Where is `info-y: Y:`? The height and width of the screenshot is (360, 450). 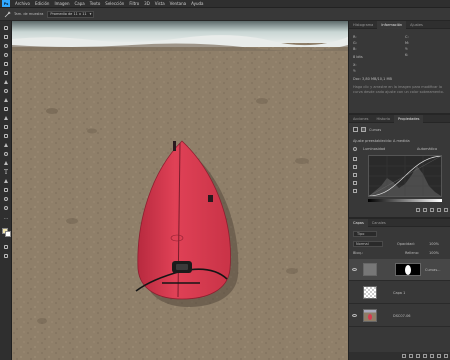 info-y: Y: is located at coordinates (406, 49).